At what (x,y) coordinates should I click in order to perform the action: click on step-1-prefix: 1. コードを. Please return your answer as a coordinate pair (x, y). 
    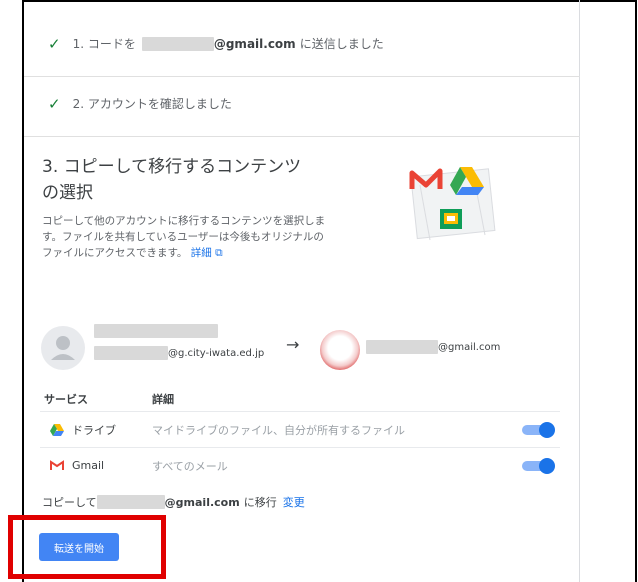
    Looking at the image, I should click on (104, 44).